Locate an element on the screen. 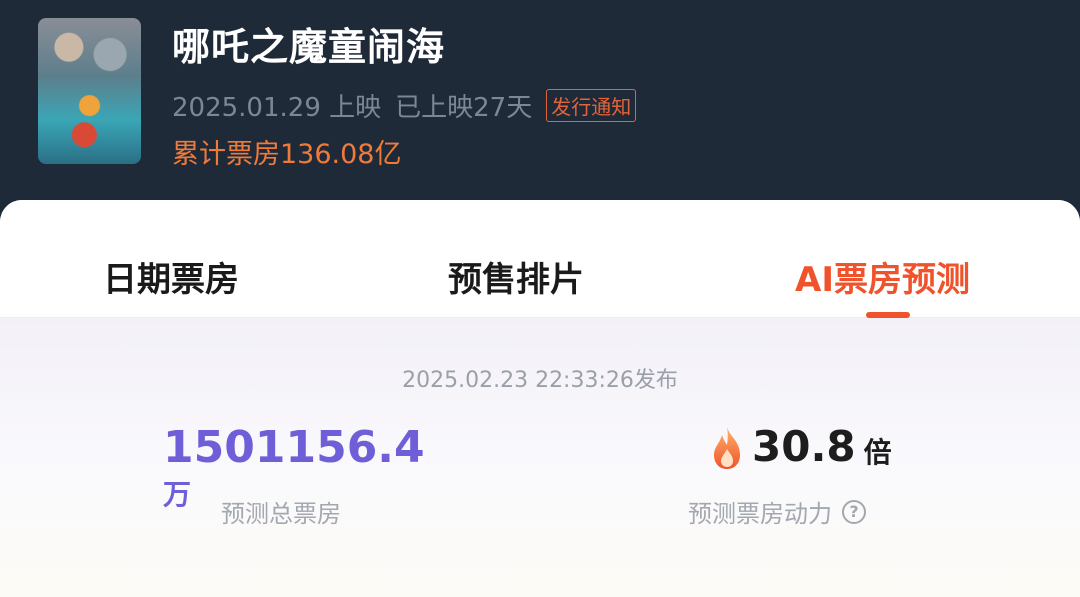 This screenshot has width=1080, height=597. prediction-power-stat: 30.8 倍 预测票房动力 ? is located at coordinates (829, 475).